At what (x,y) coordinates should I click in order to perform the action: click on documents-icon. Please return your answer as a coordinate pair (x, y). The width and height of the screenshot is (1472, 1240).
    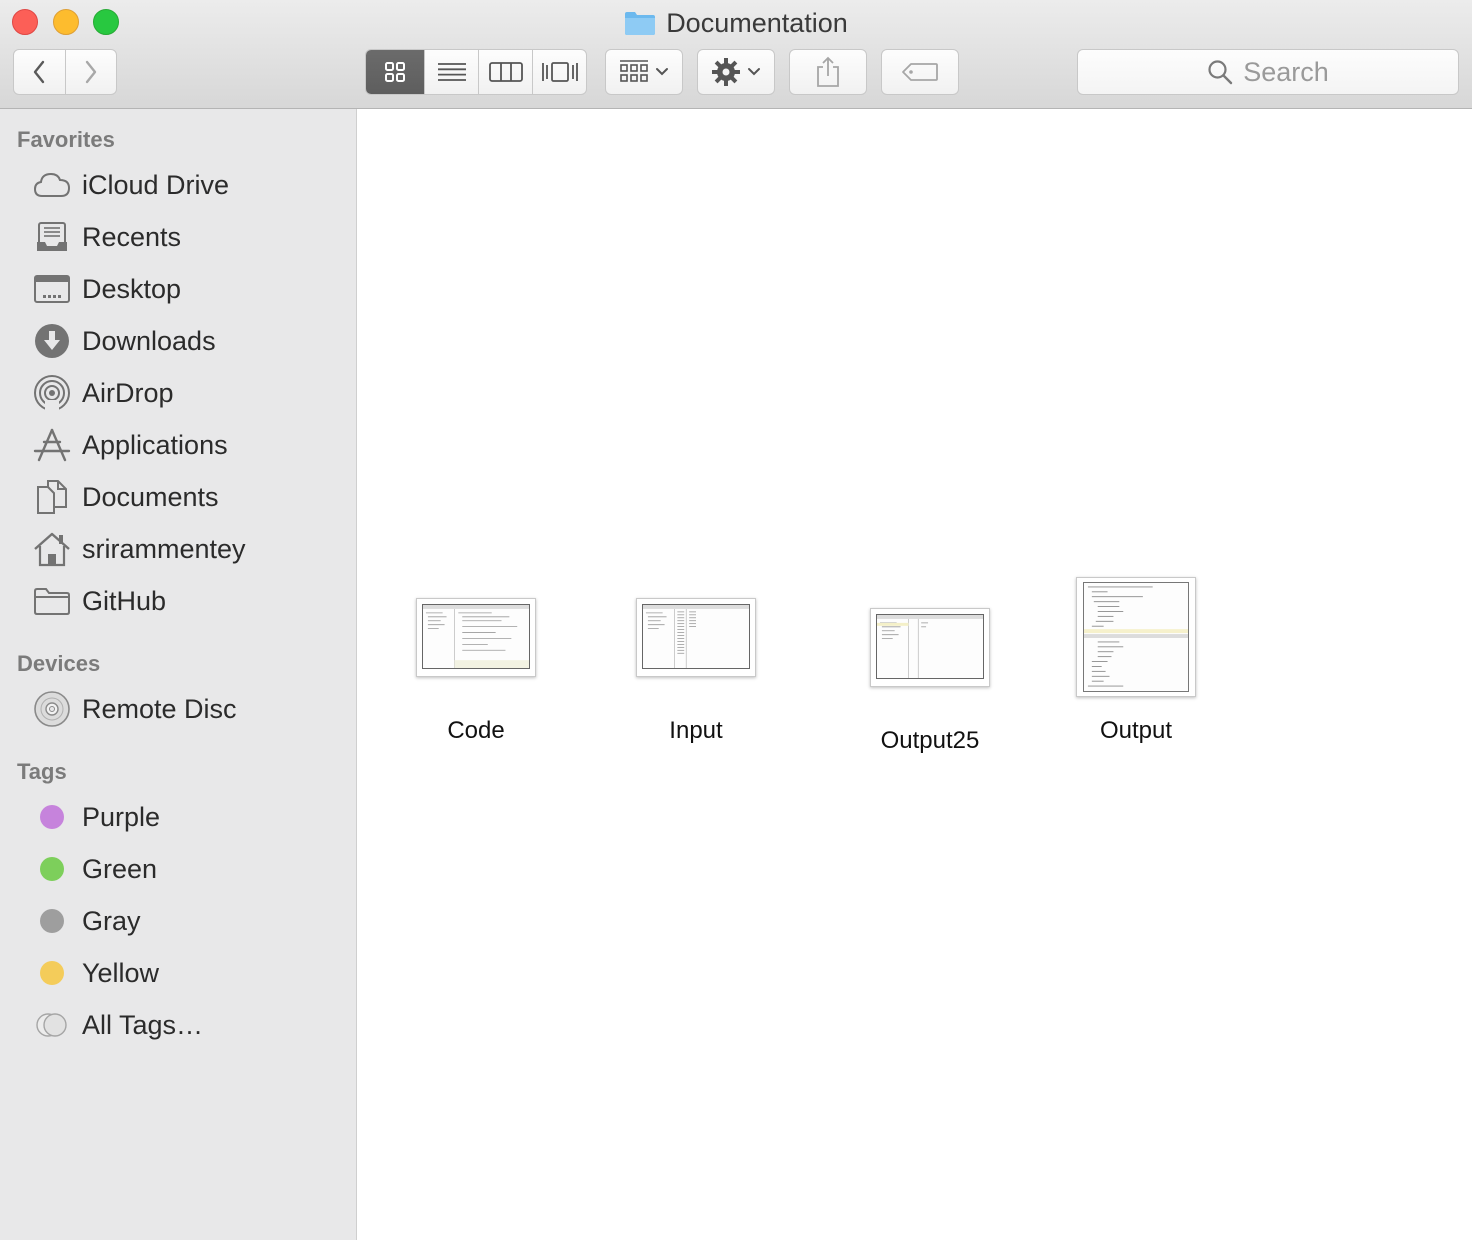
    Looking at the image, I should click on (52, 497).